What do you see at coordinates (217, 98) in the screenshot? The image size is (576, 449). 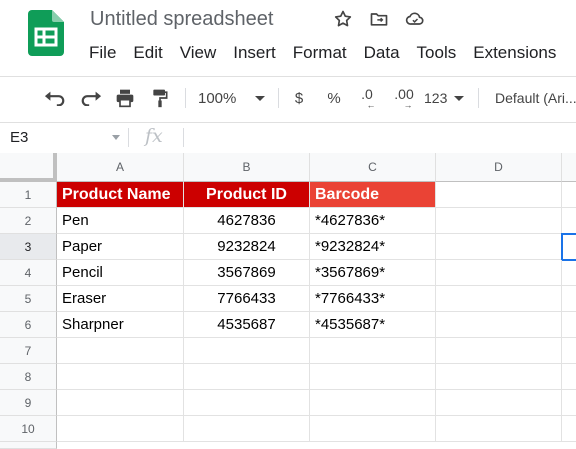 I see `zoom-value: 100%` at bounding box center [217, 98].